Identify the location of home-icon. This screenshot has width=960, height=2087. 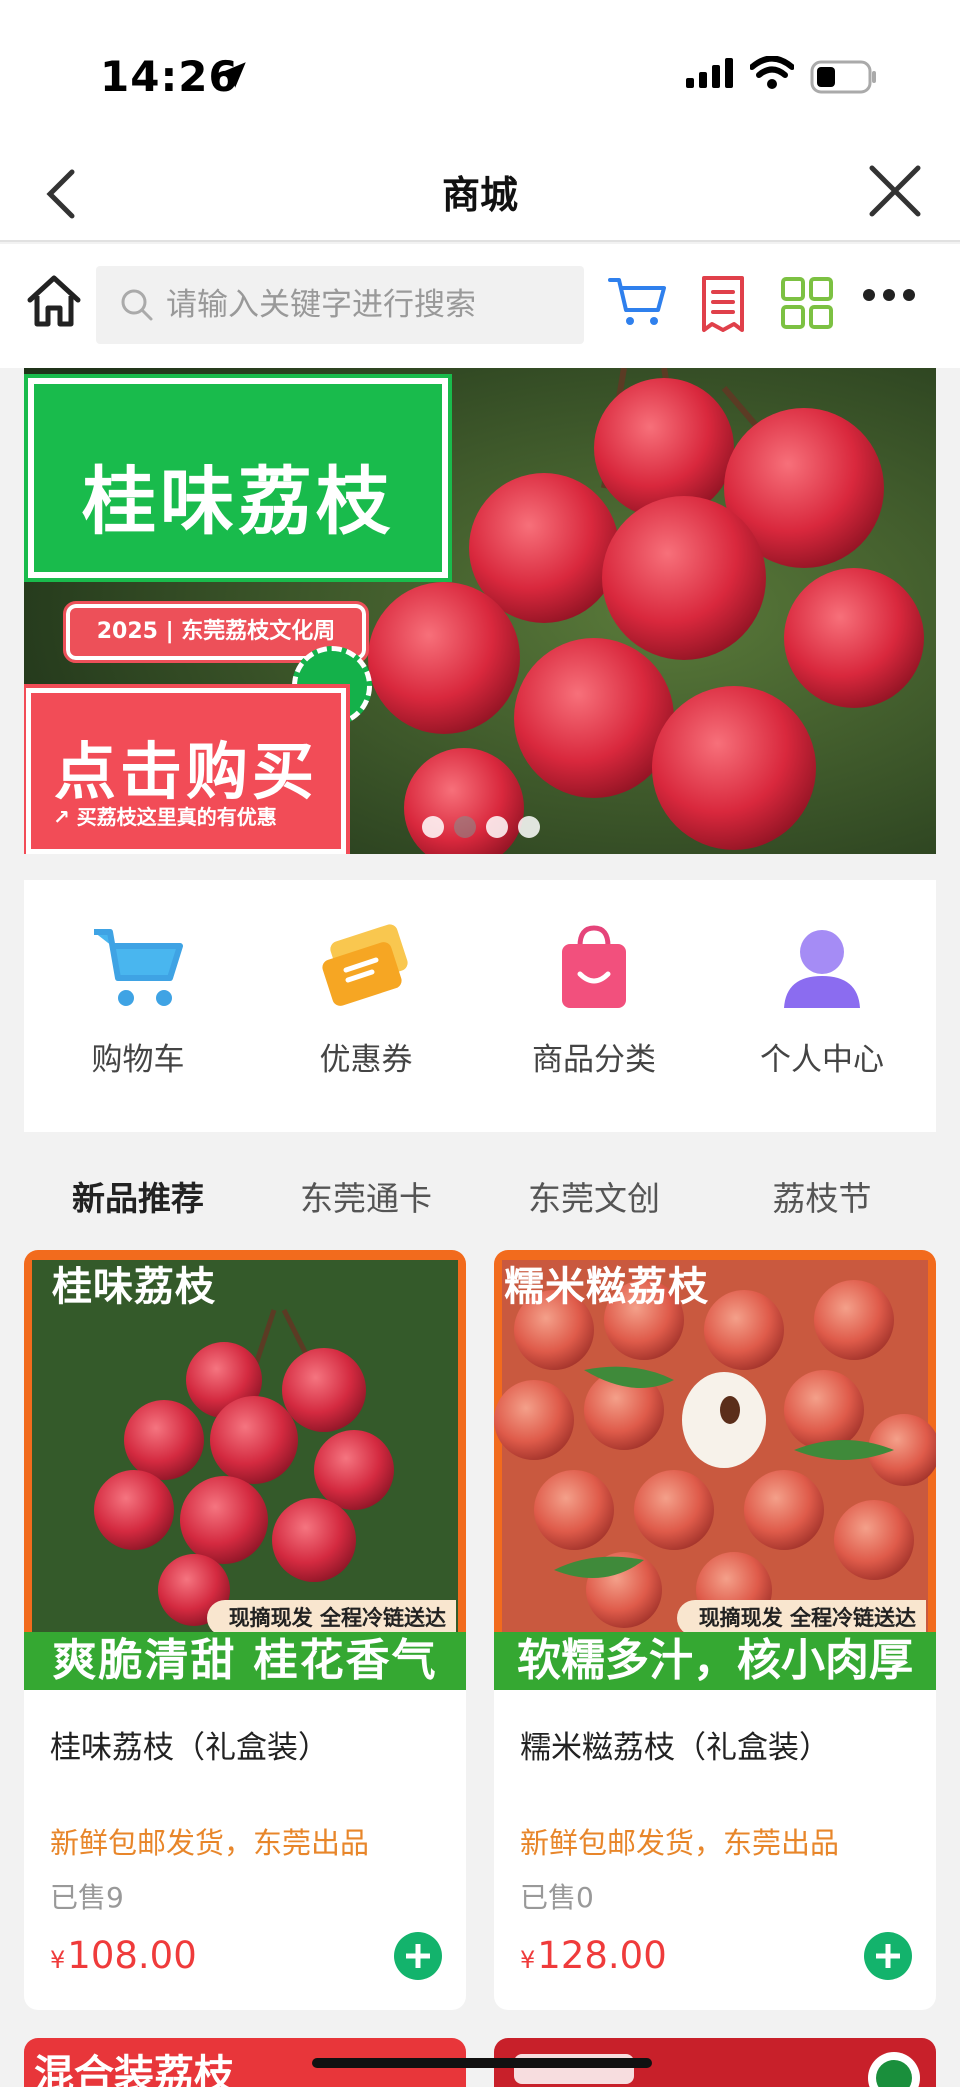
(54, 301).